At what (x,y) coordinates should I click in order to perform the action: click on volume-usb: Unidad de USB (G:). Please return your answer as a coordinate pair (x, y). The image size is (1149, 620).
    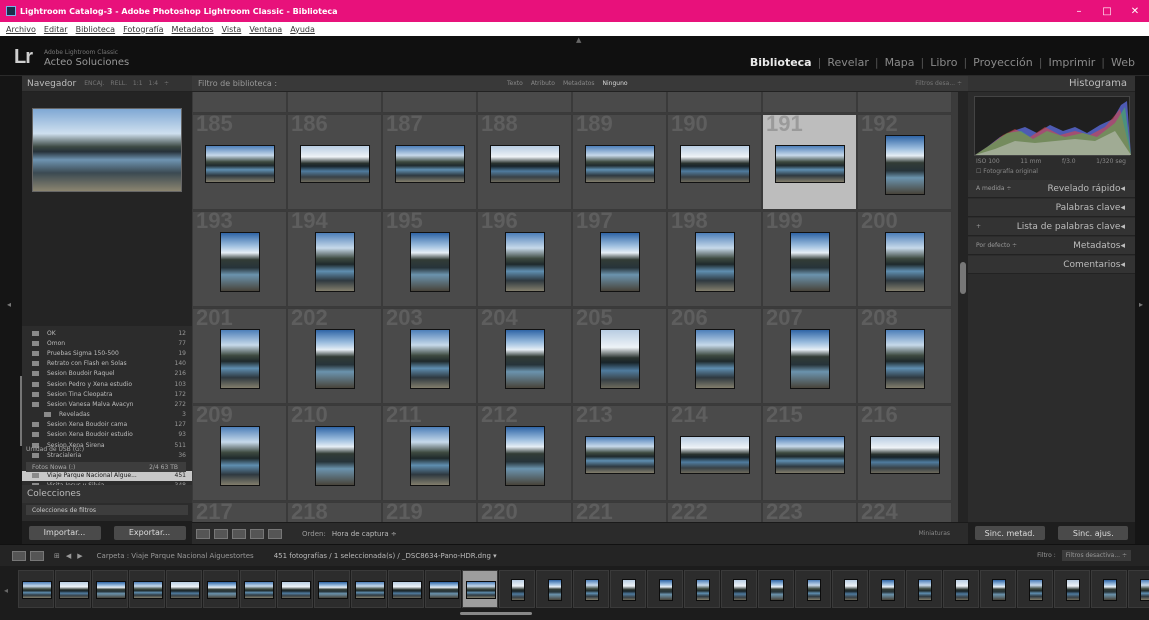
    Looking at the image, I should click on (109, 451).